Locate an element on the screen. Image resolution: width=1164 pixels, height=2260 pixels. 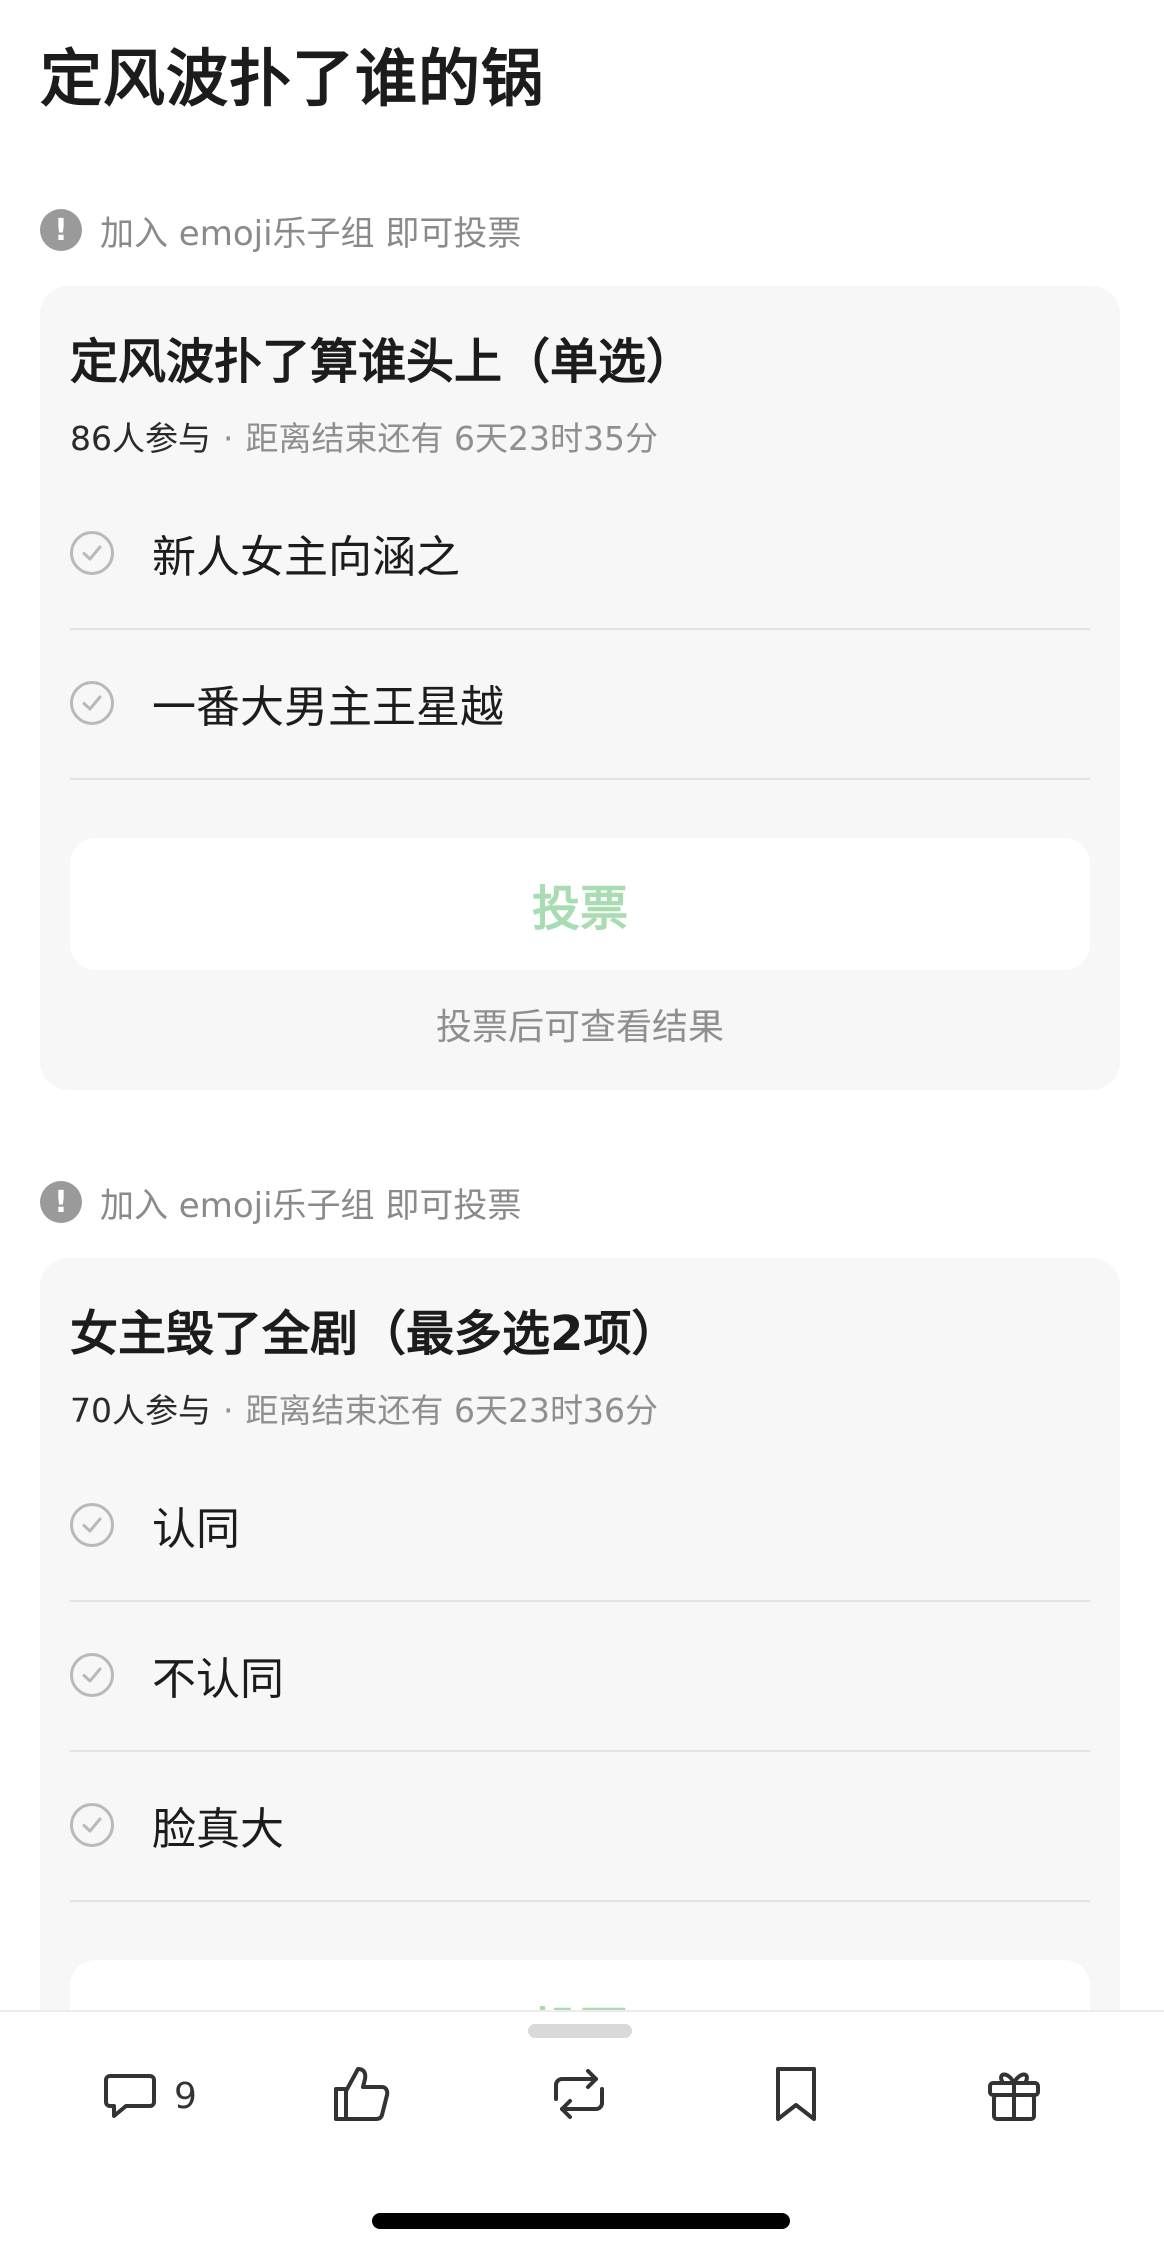
poll-option: 不认同 is located at coordinates (580, 1676).